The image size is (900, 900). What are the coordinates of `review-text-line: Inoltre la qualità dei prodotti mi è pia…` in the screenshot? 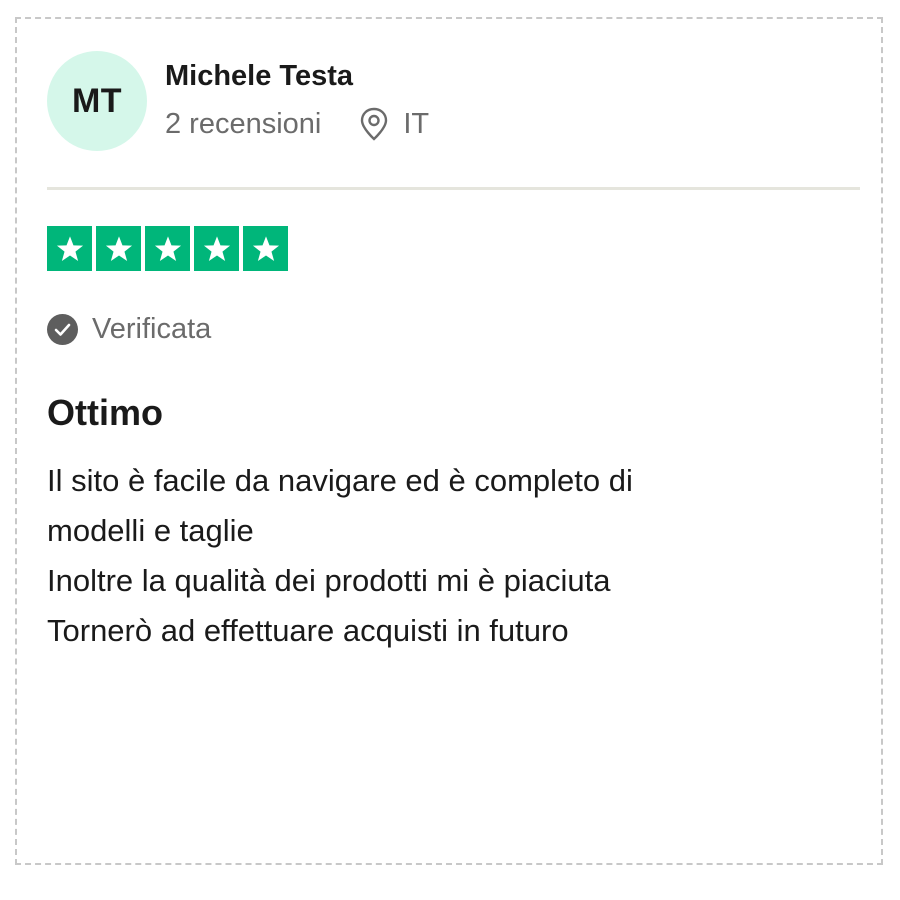 It's located at (329, 580).